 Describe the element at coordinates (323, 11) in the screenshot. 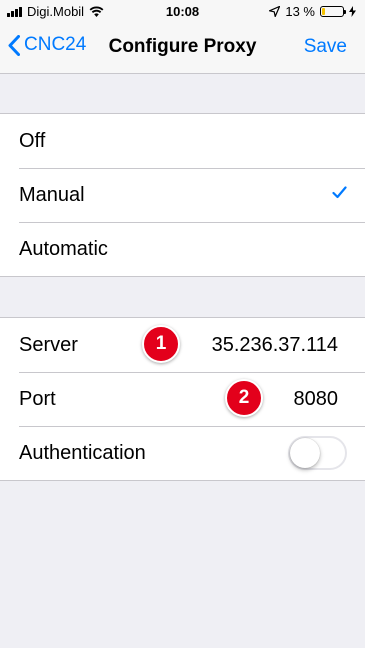

I see `battery-fill` at that location.